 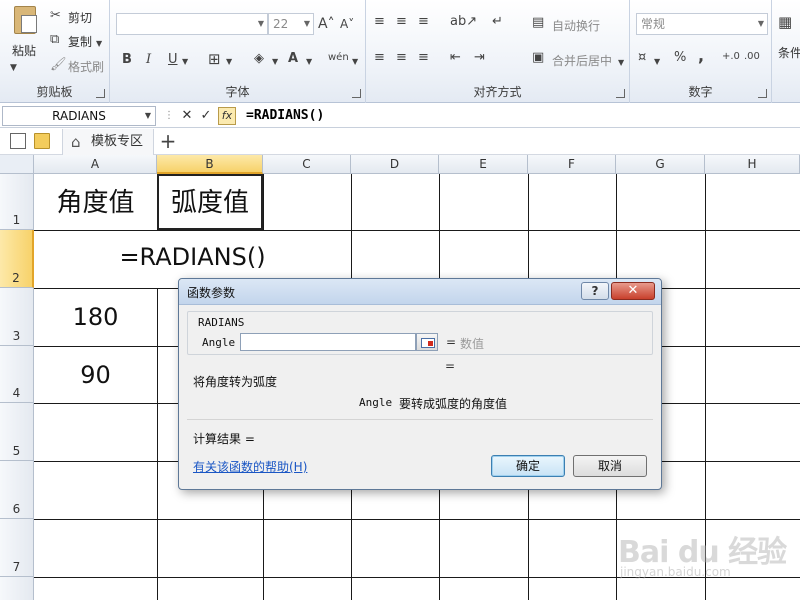 I want to click on align-top-icon: ≡, so click(x=379, y=22).